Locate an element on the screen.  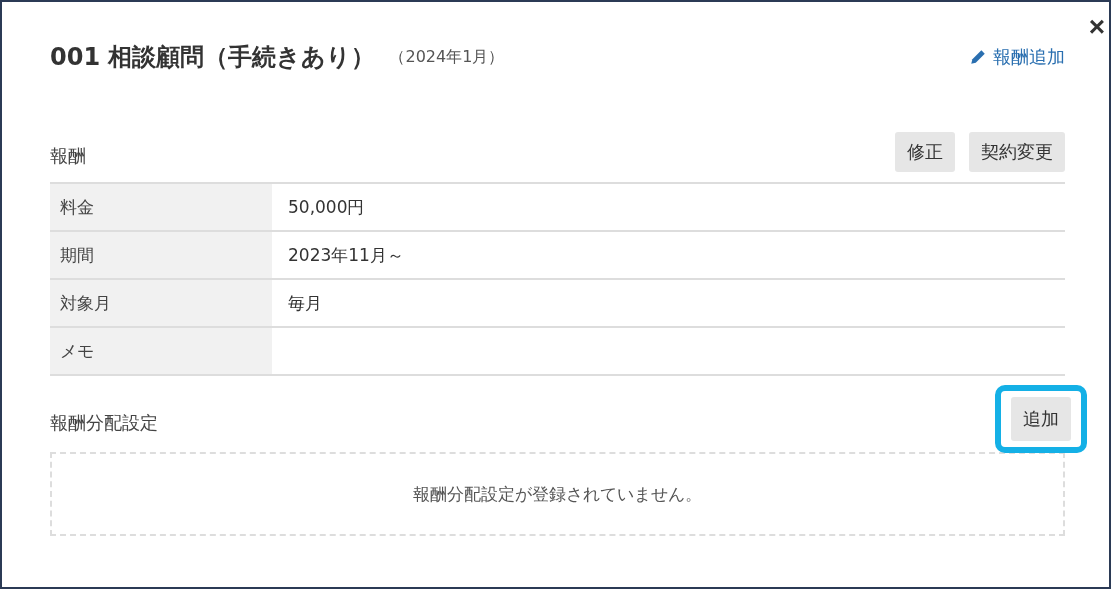
pencil-icon is located at coordinates (978, 57).